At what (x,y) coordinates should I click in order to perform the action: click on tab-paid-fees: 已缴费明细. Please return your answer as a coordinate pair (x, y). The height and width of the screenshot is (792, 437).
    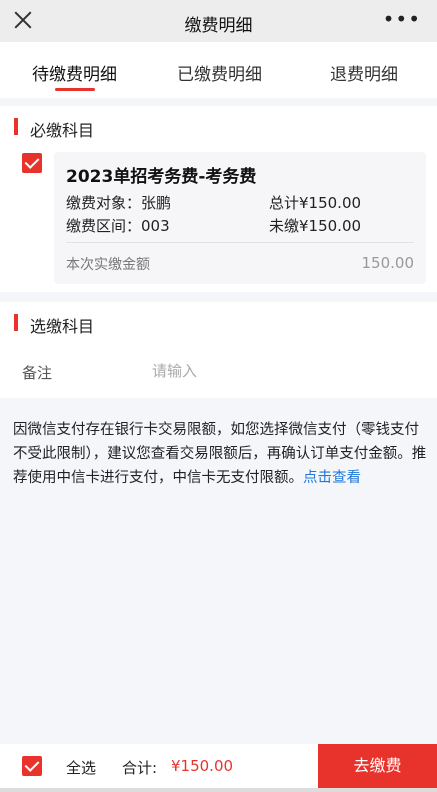
    Looking at the image, I should click on (219, 72).